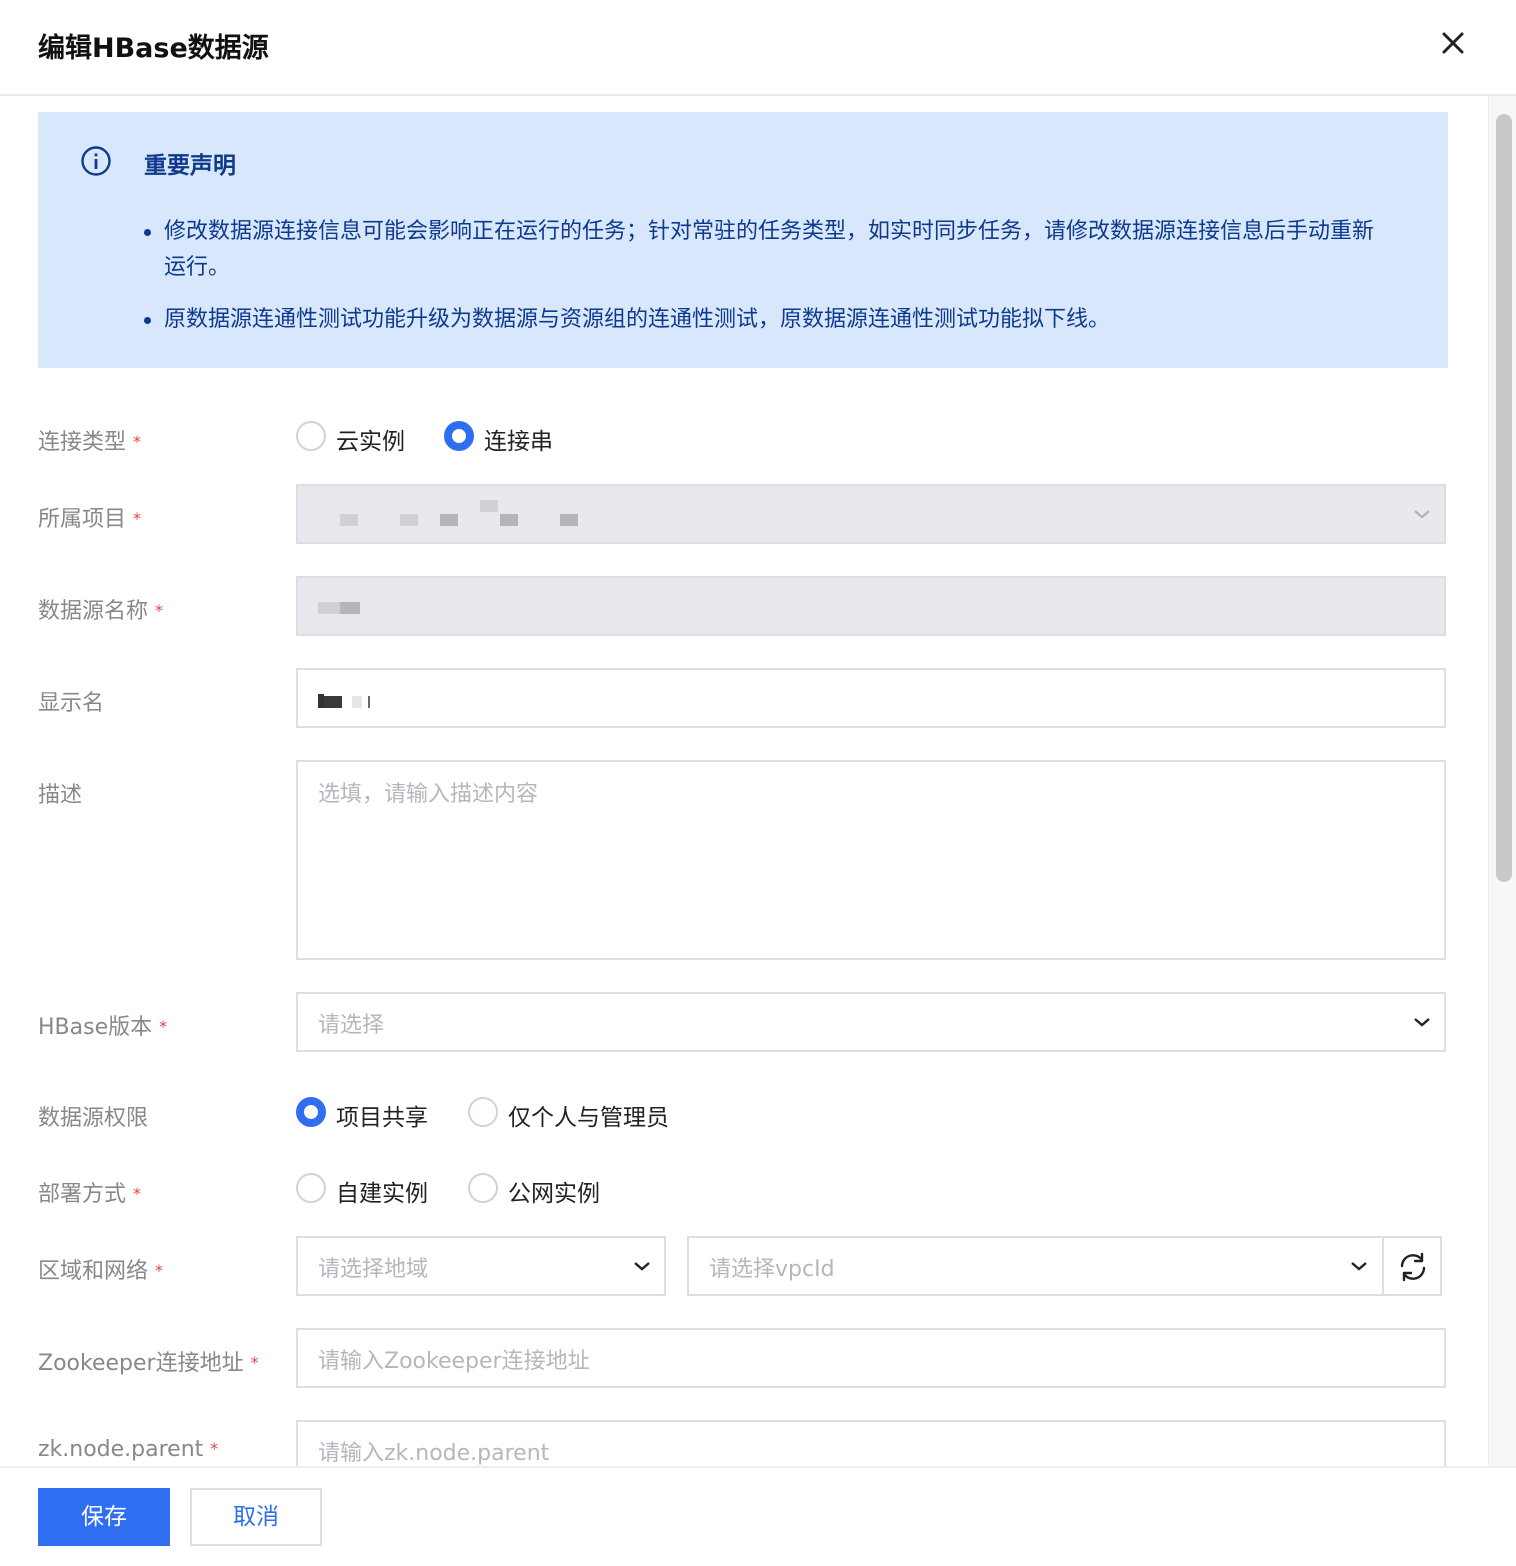  Describe the element at coordinates (90, 1194) in the screenshot. I see `deploy-mode-label: 部署方式 *` at that location.